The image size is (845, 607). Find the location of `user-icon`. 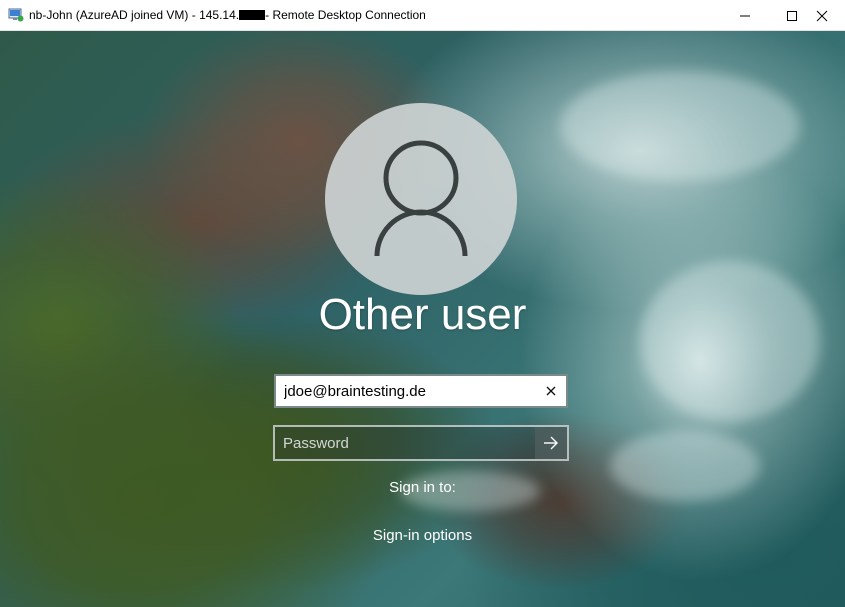

user-icon is located at coordinates (421, 198).